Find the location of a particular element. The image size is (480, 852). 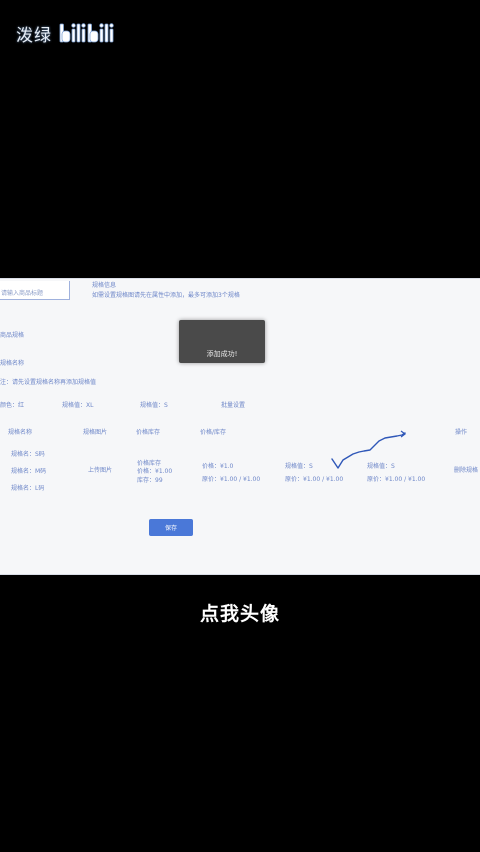

label-spec: 商品规格 is located at coordinates (12, 335).